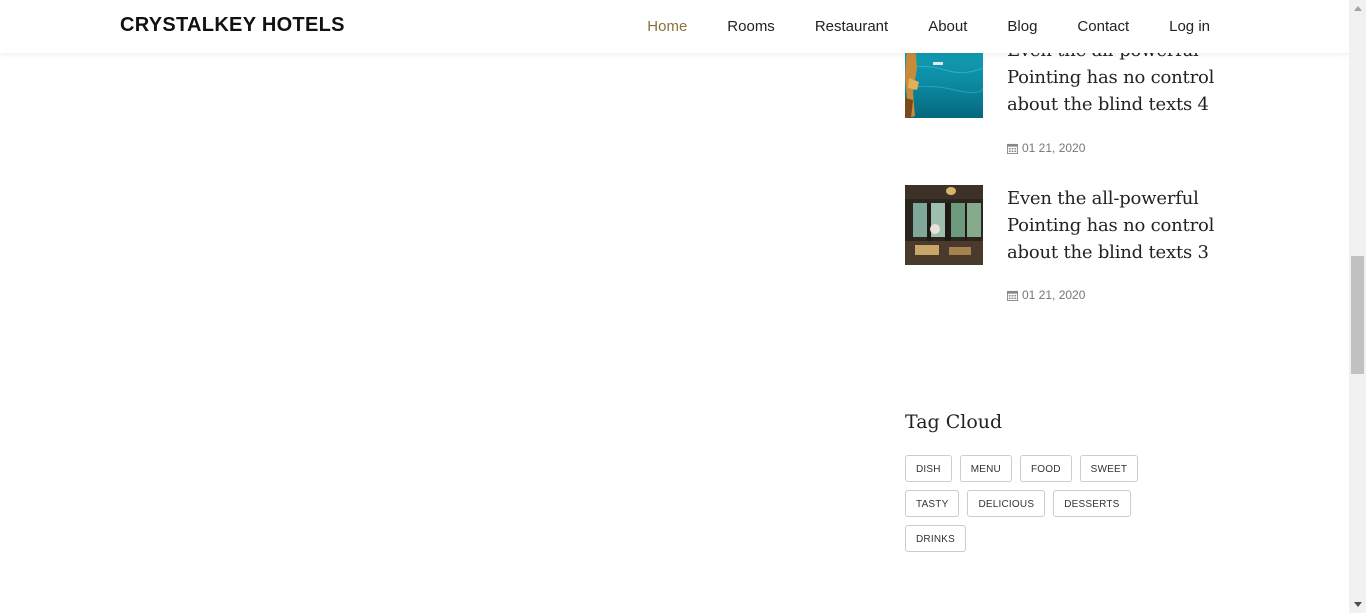  I want to click on nav-item-contact: Contact, so click(1103, 26).